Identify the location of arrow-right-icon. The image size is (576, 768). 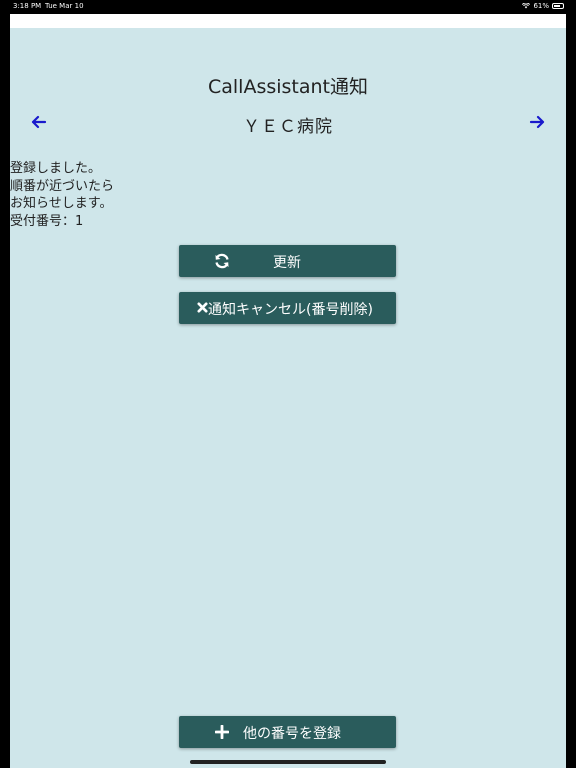
(538, 122).